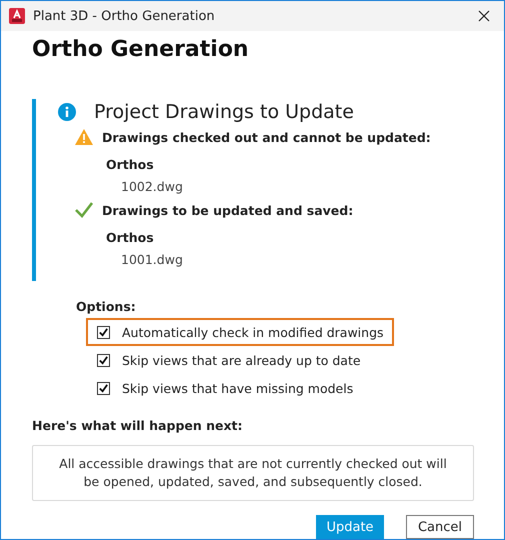  Describe the element at coordinates (17, 16) in the screenshot. I see `app-icon` at that location.